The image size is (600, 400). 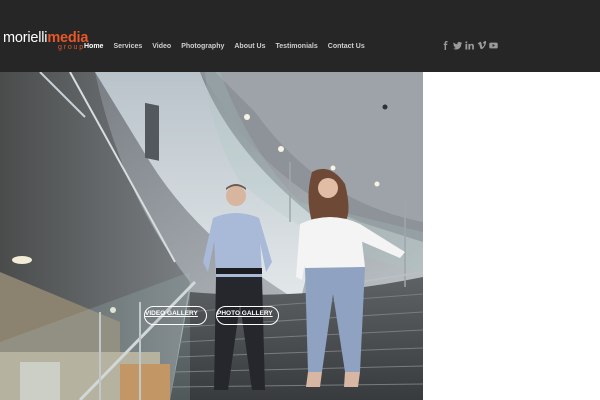 I want to click on social-links, so click(x=468, y=45).